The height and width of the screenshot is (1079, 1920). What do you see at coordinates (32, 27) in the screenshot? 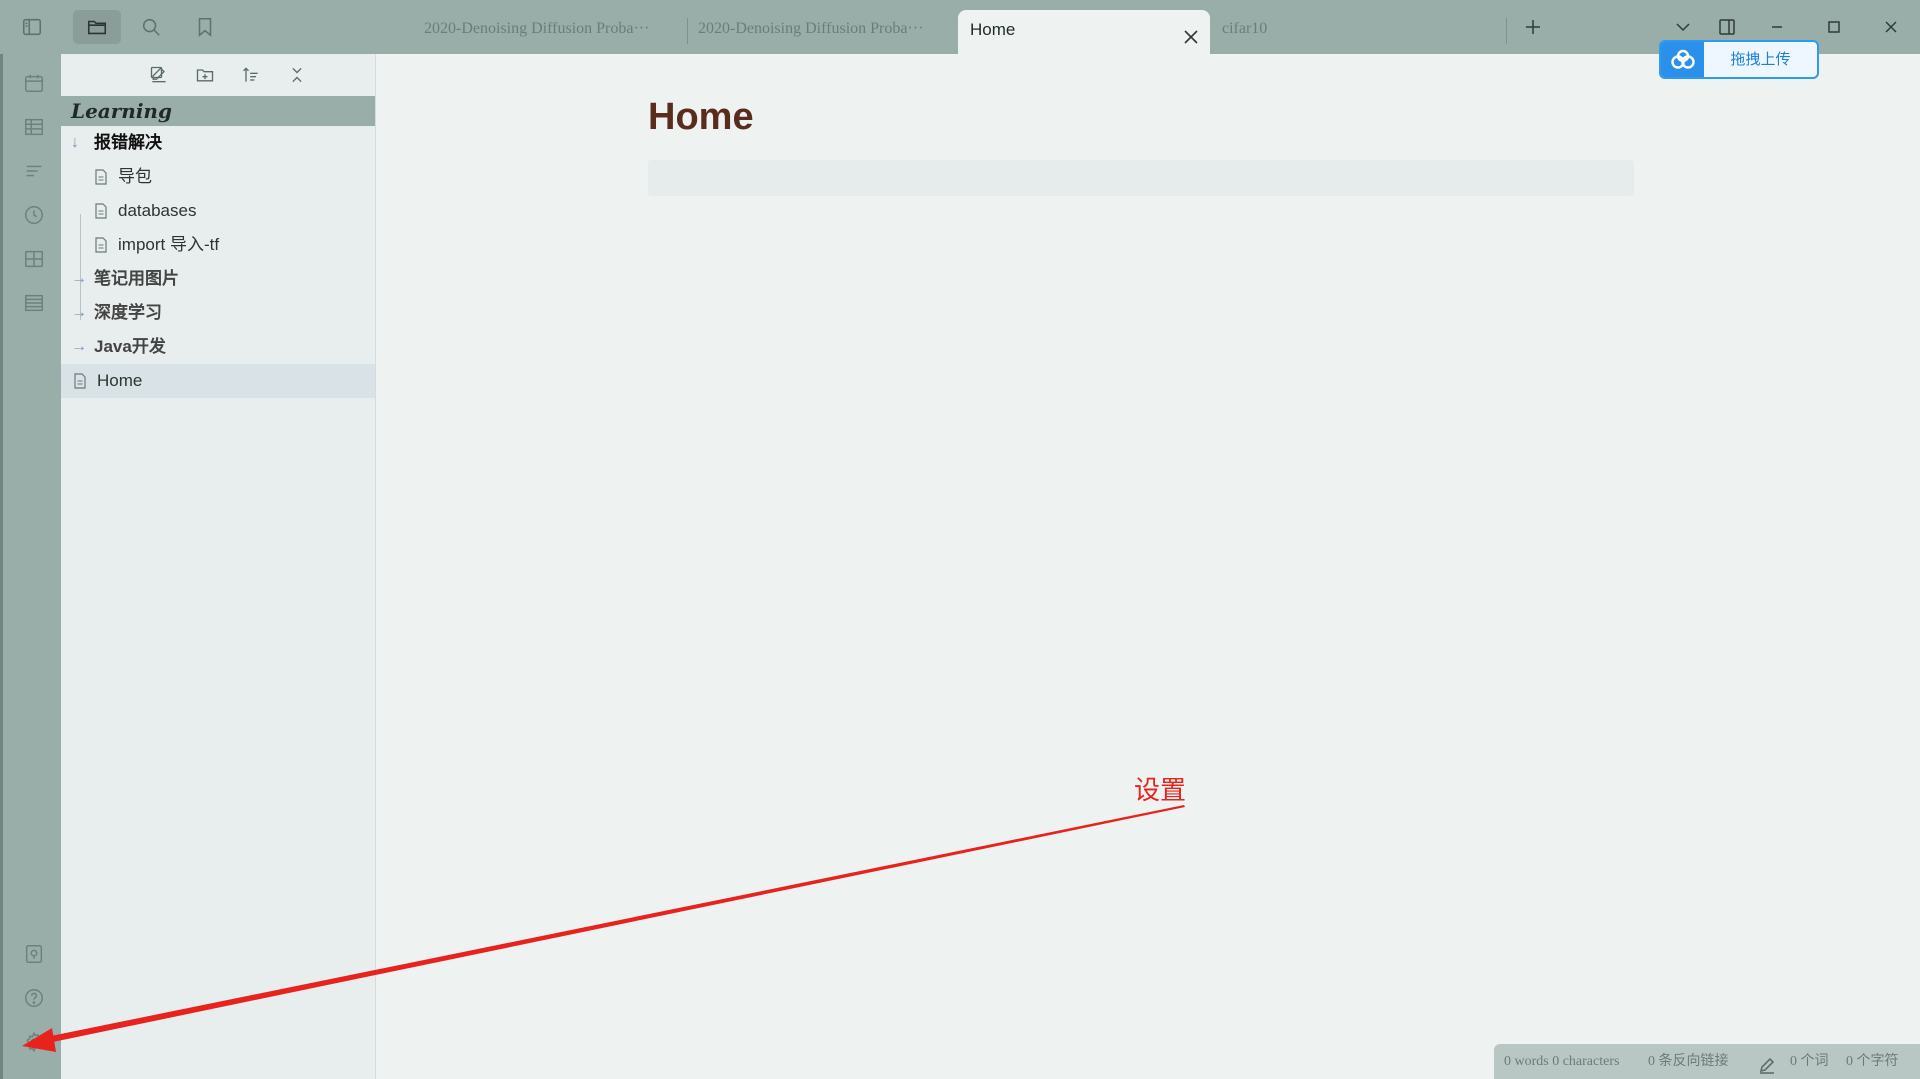
I see `sidebar-toggle-icon` at bounding box center [32, 27].